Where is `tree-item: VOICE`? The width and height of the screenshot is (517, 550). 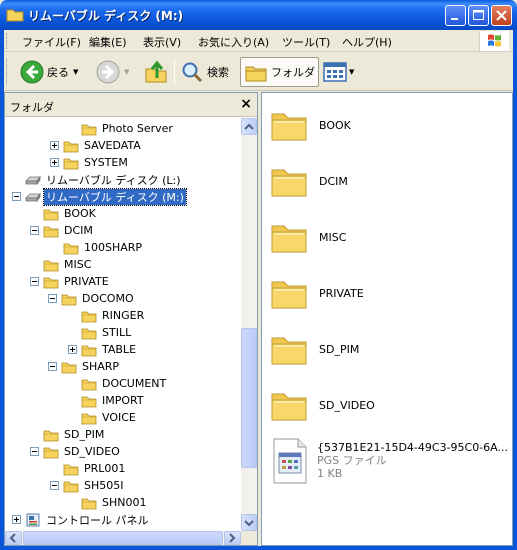
tree-item: VOICE is located at coordinates (109, 417).